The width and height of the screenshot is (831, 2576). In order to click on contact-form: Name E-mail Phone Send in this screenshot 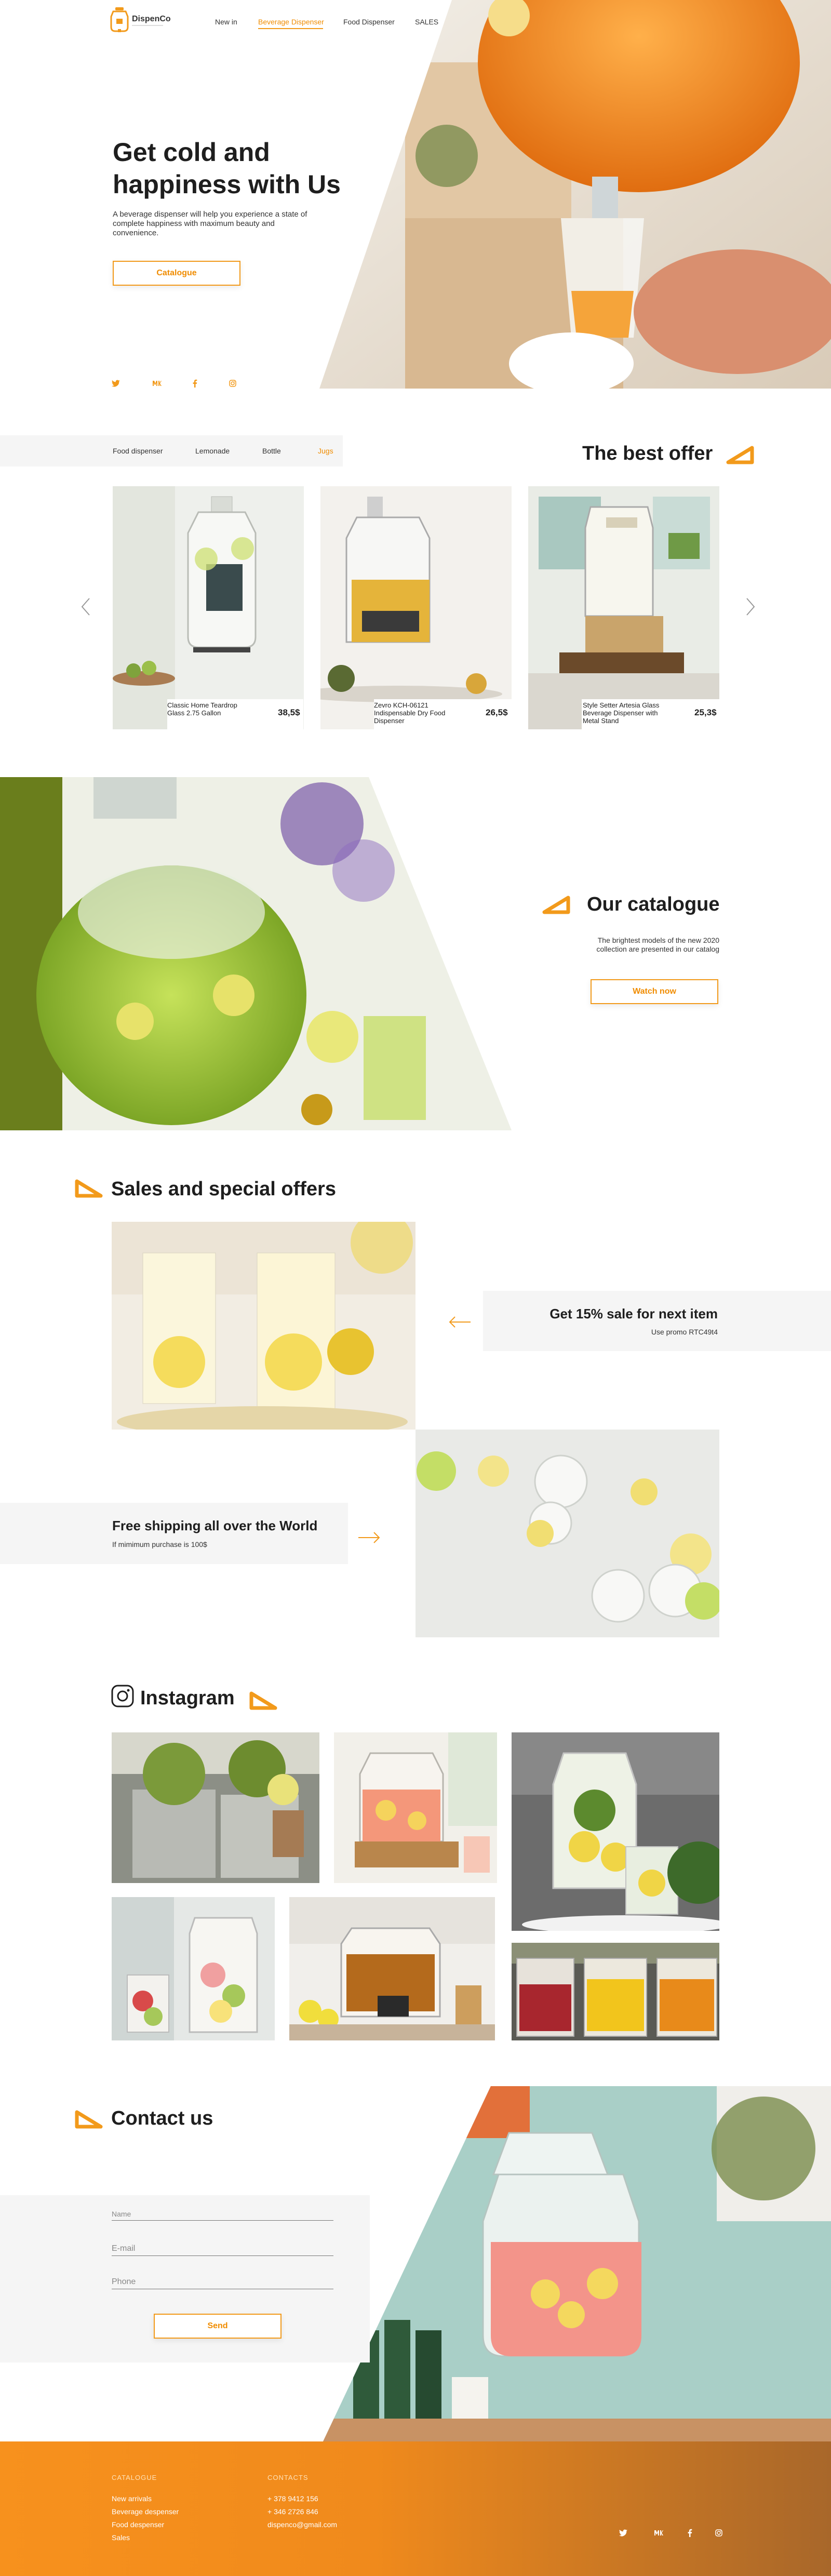, I will do `click(185, 2279)`.